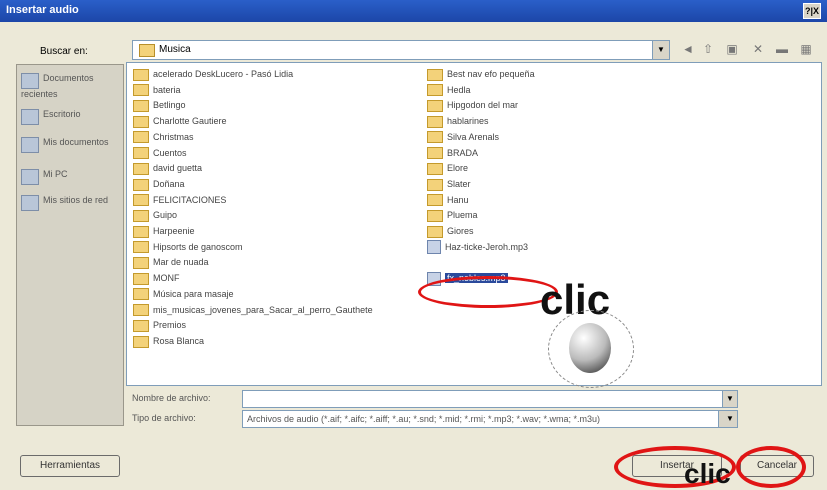  I want to click on lookin-dropdown: Musica ▼, so click(401, 50).